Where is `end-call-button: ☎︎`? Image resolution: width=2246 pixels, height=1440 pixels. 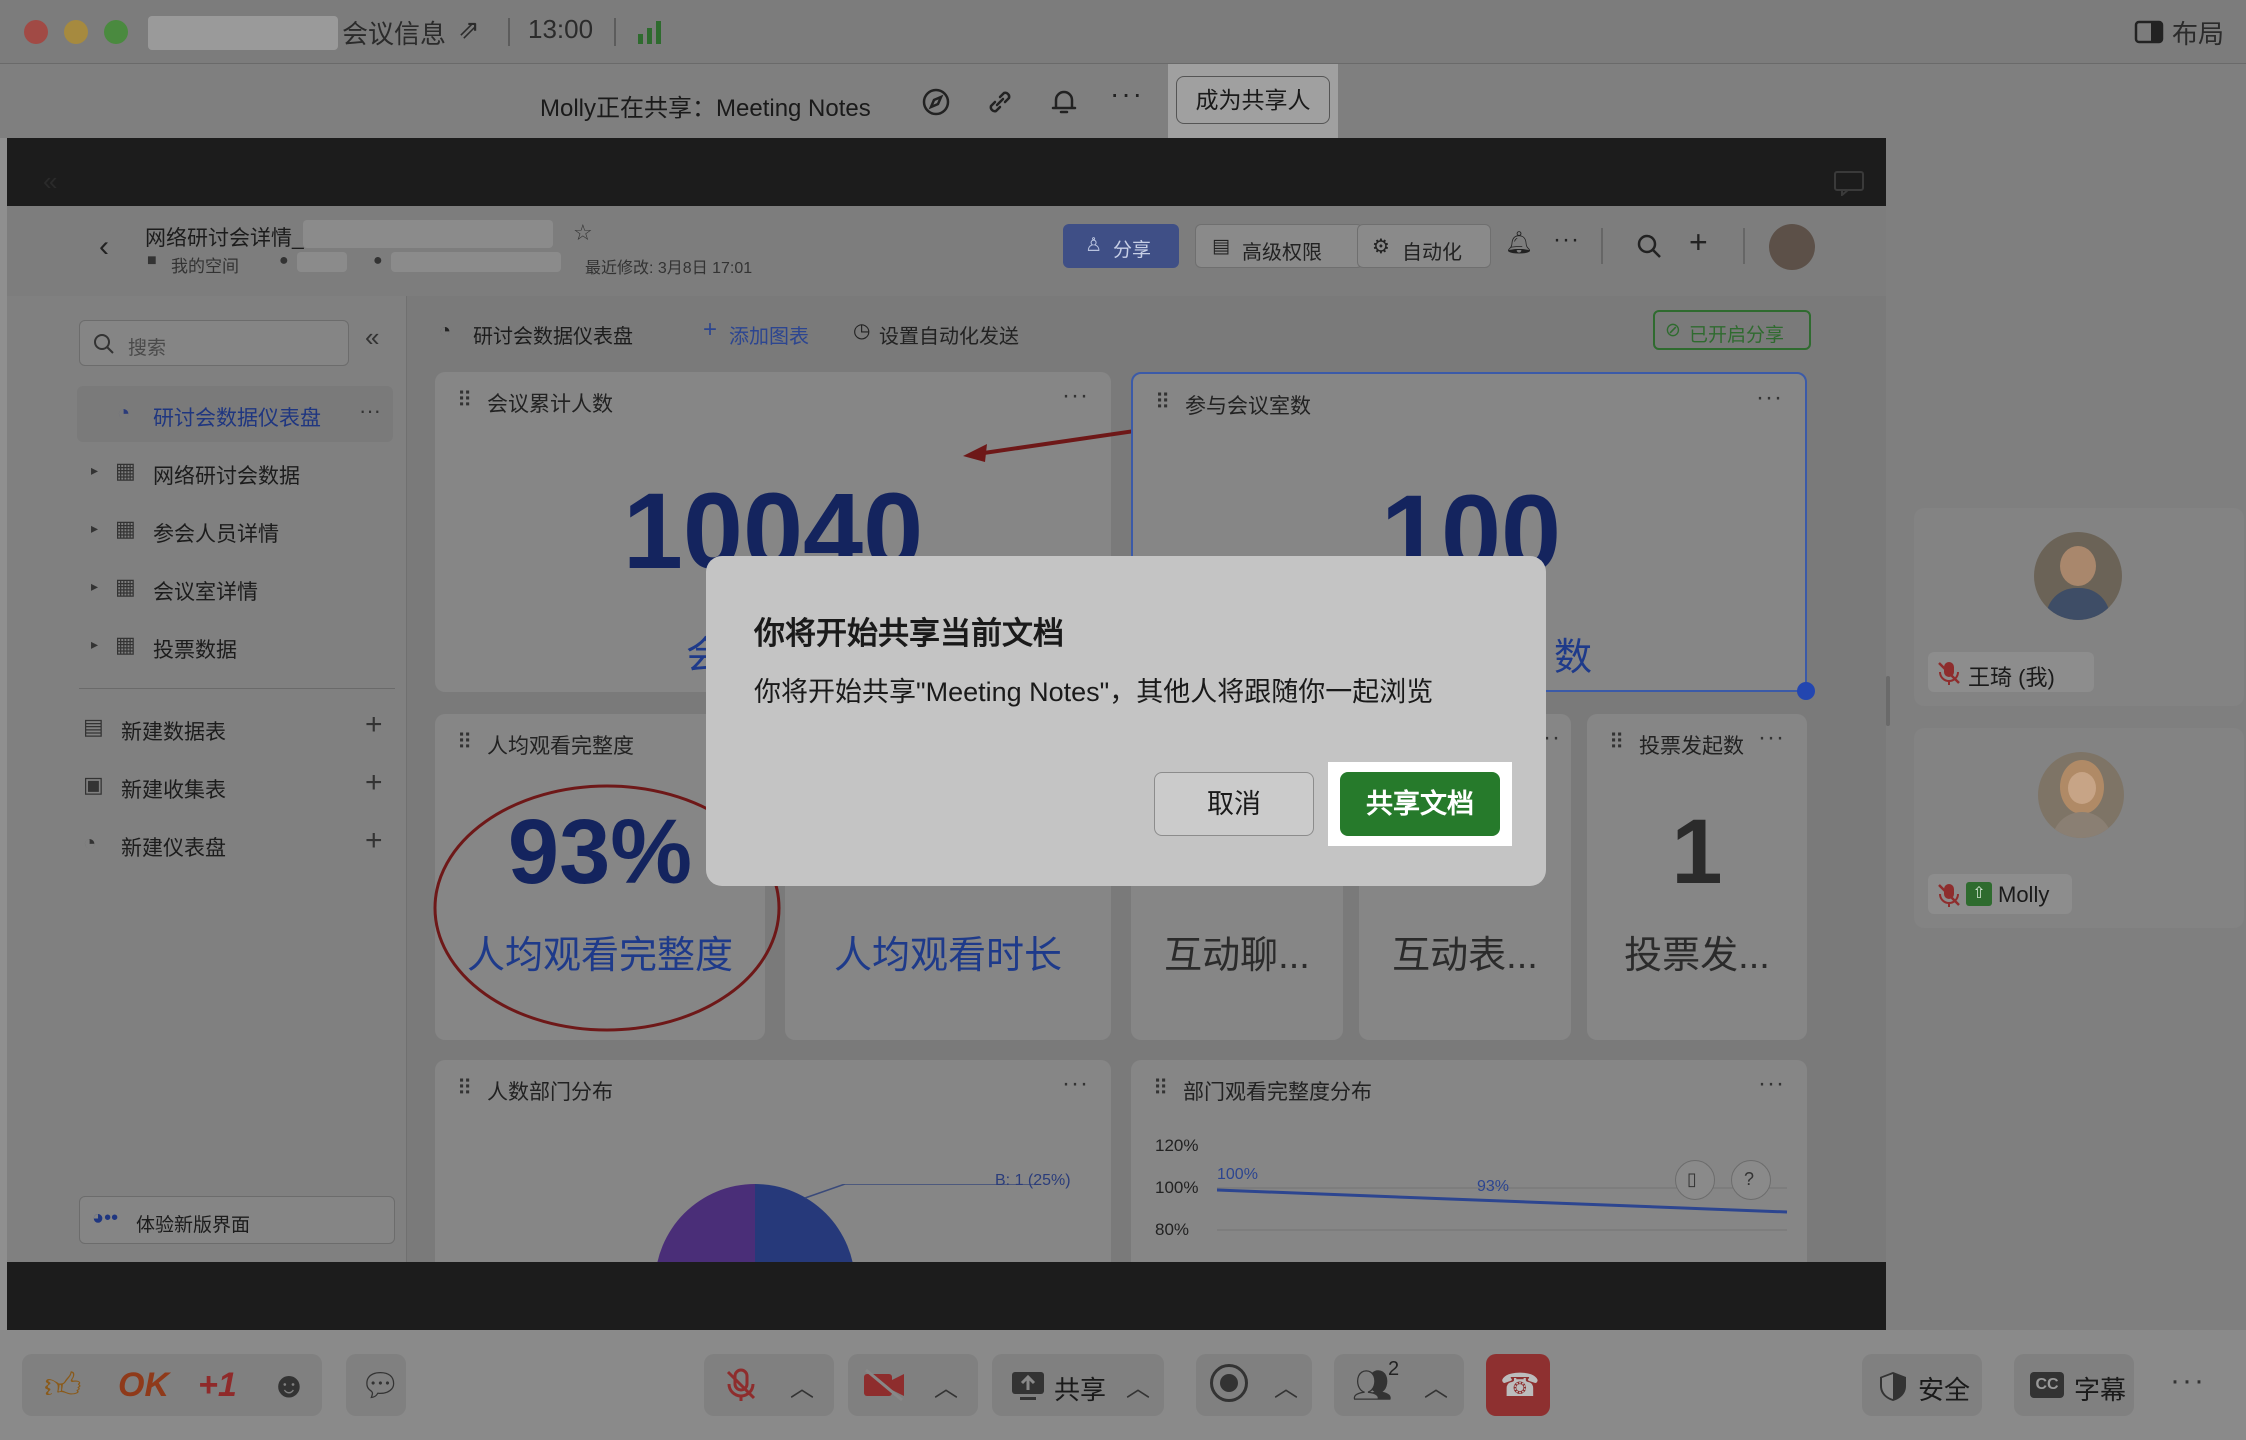
end-call-button: ☎︎ is located at coordinates (1518, 1385).